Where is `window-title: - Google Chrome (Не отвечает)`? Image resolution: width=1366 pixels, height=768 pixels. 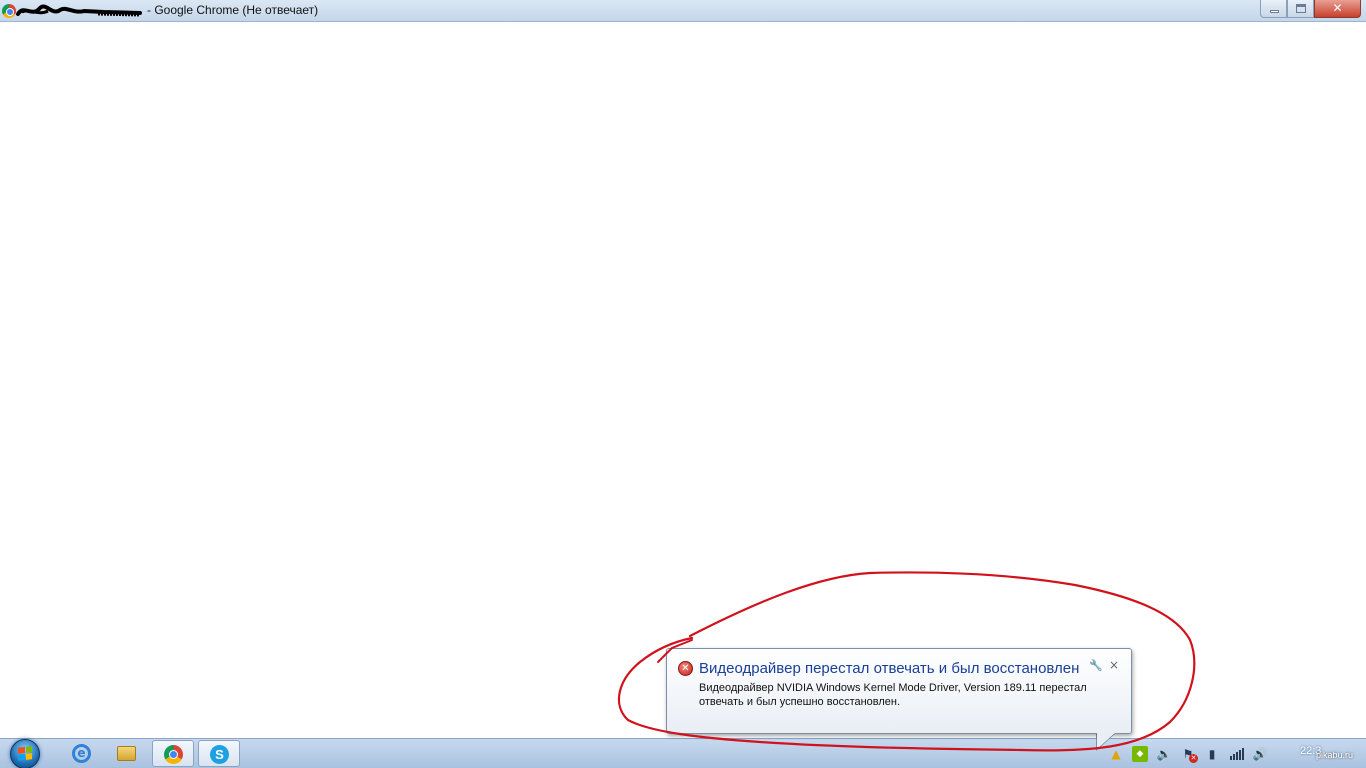 window-title: - Google Chrome (Не отвечает) is located at coordinates (233, 10).